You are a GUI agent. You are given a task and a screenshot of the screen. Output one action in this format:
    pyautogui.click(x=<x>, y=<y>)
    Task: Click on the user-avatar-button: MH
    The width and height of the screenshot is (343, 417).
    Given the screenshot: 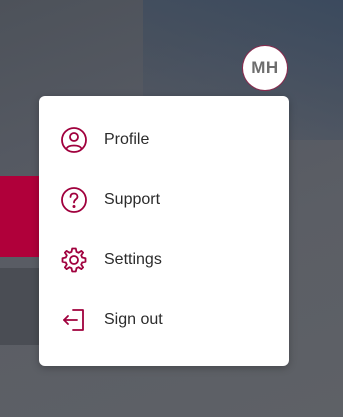 What is the action you would take?
    pyautogui.click(x=265, y=68)
    